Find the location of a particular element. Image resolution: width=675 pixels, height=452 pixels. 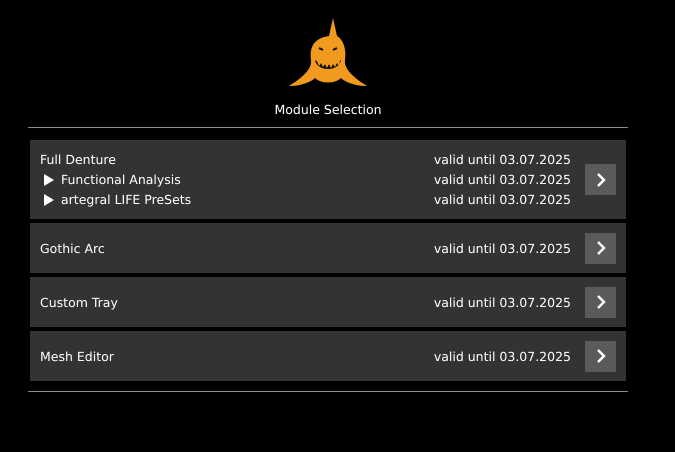

submodule-name: artegral LIFE PreSets is located at coordinates (126, 199).